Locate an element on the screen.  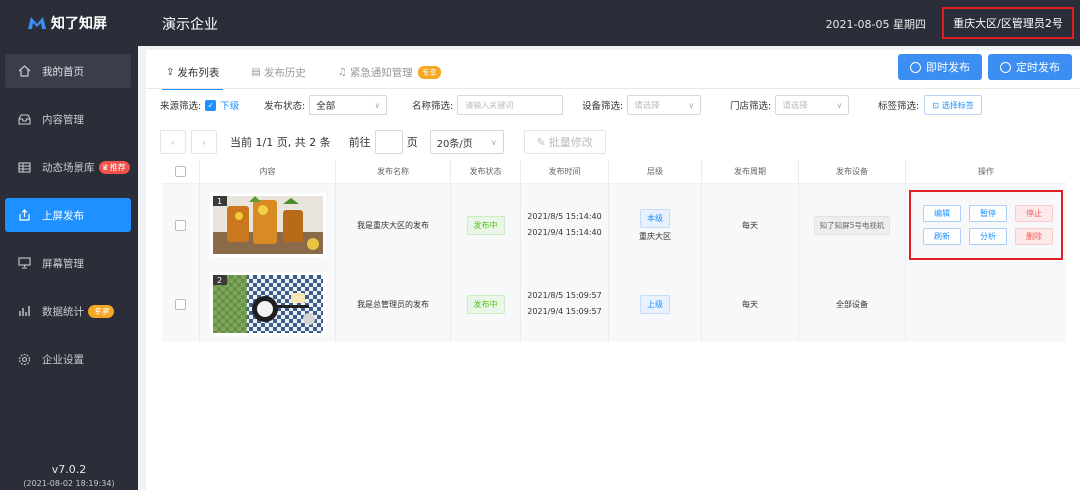
page-size-select: 20条/页 ∨ is located at coordinates (466, 142).